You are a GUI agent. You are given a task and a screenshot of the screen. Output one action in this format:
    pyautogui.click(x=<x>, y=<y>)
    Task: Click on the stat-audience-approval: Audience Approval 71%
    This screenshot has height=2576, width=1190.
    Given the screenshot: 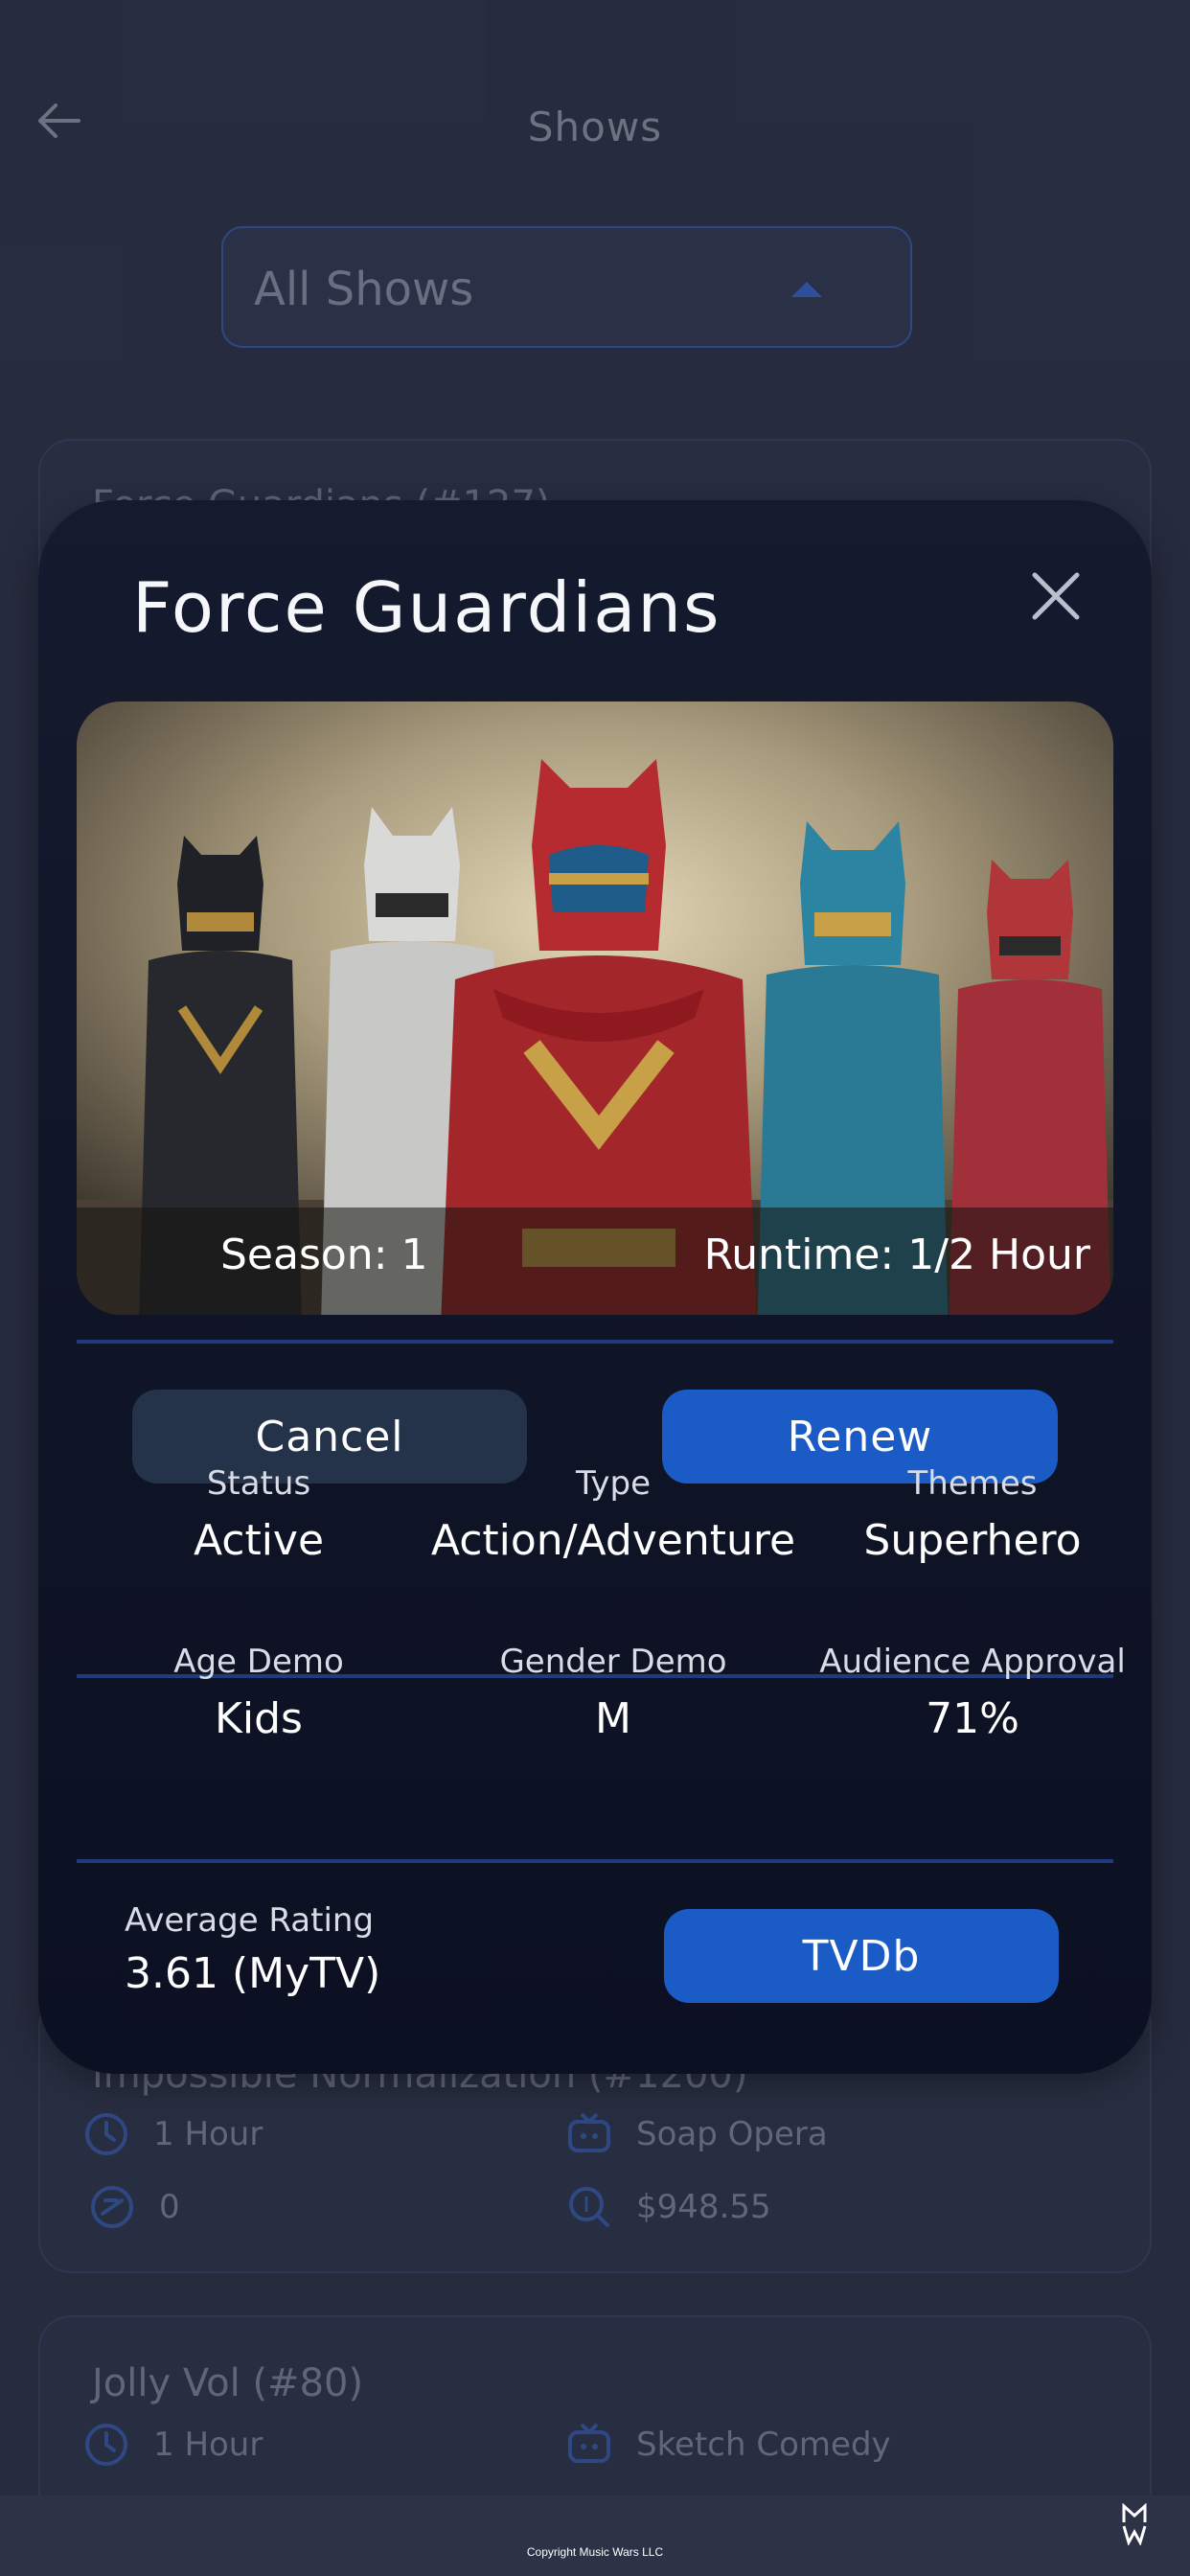 What is the action you would take?
    pyautogui.click(x=973, y=1693)
    